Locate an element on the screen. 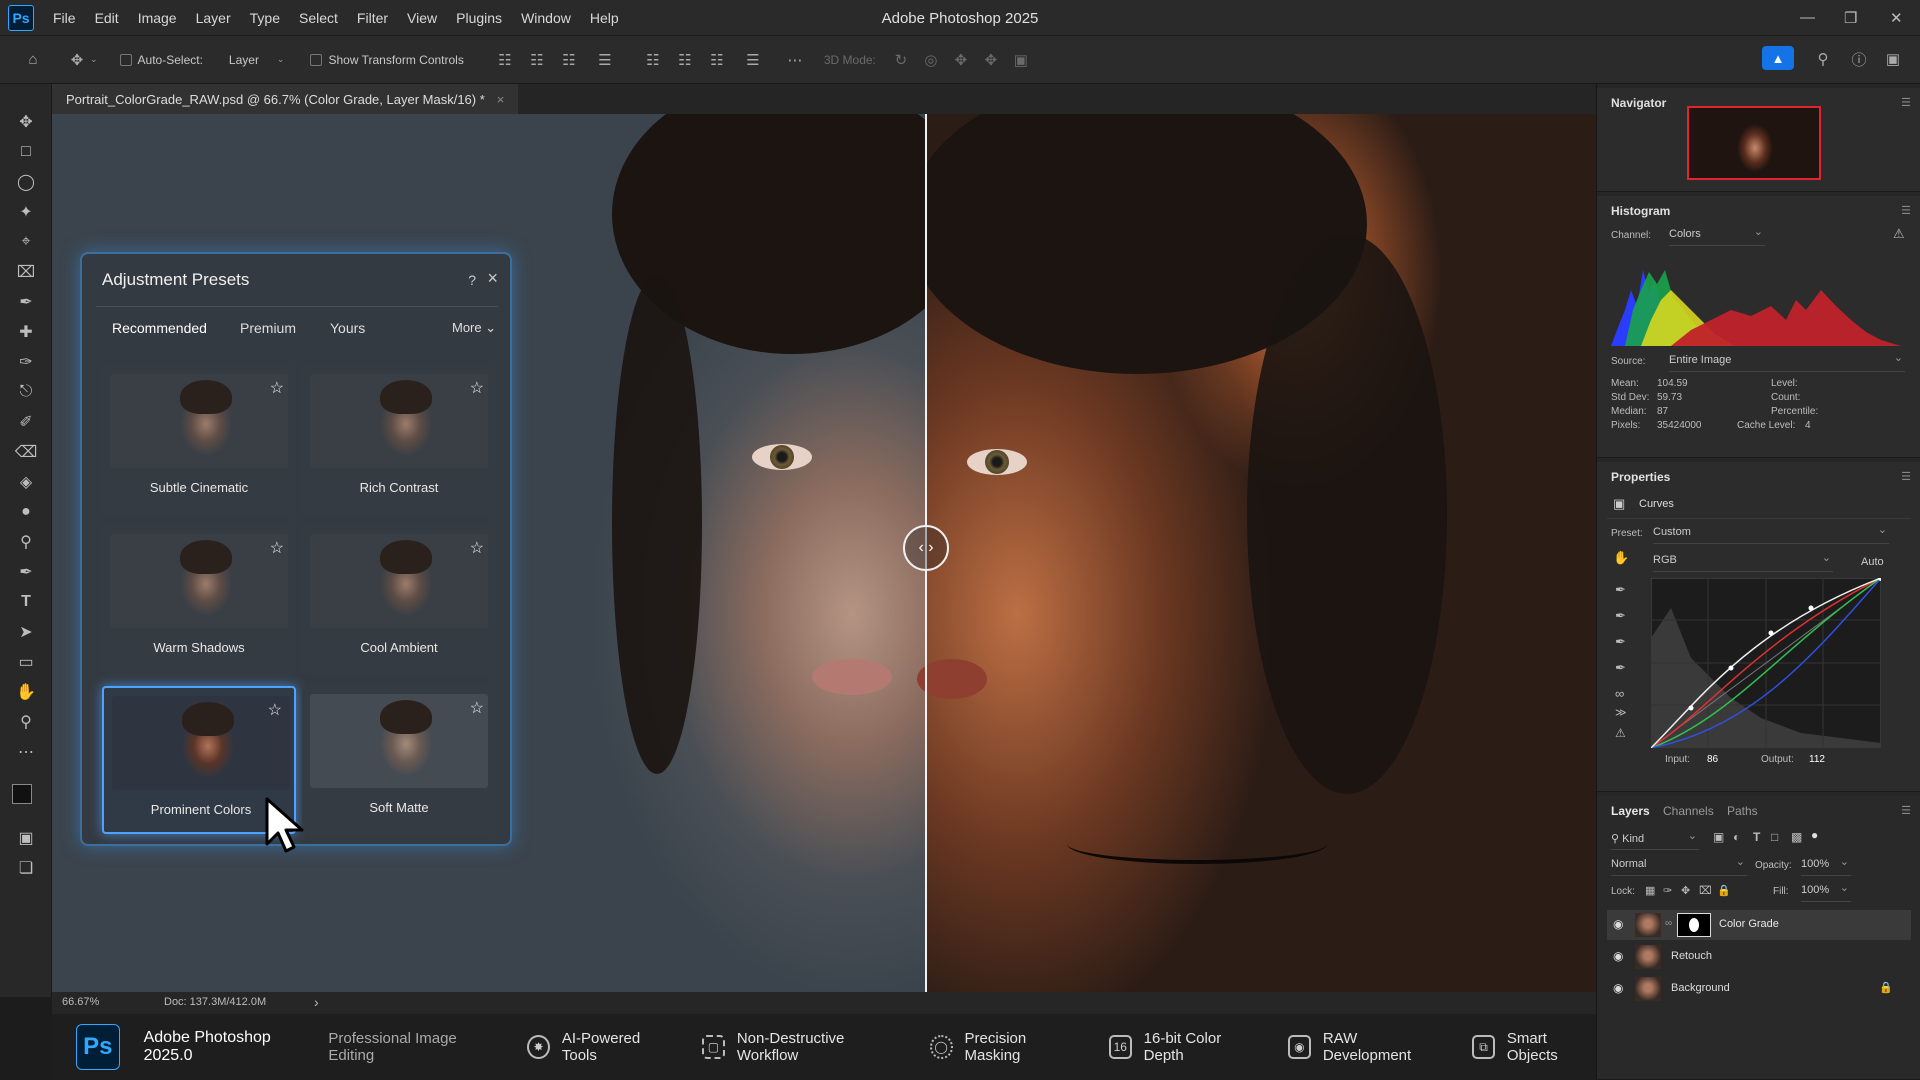 The width and height of the screenshot is (1920, 1080). split-drag-handle-icon: ‹ › is located at coordinates (926, 548).